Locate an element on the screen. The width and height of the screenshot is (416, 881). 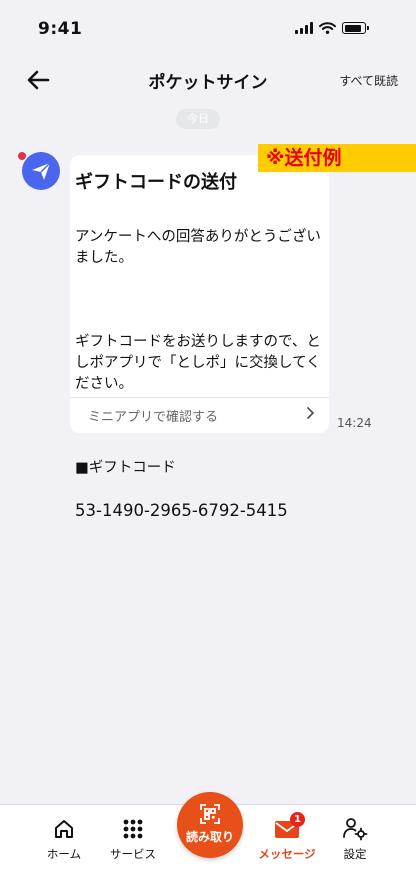
signal-icon is located at coordinates (304, 28).